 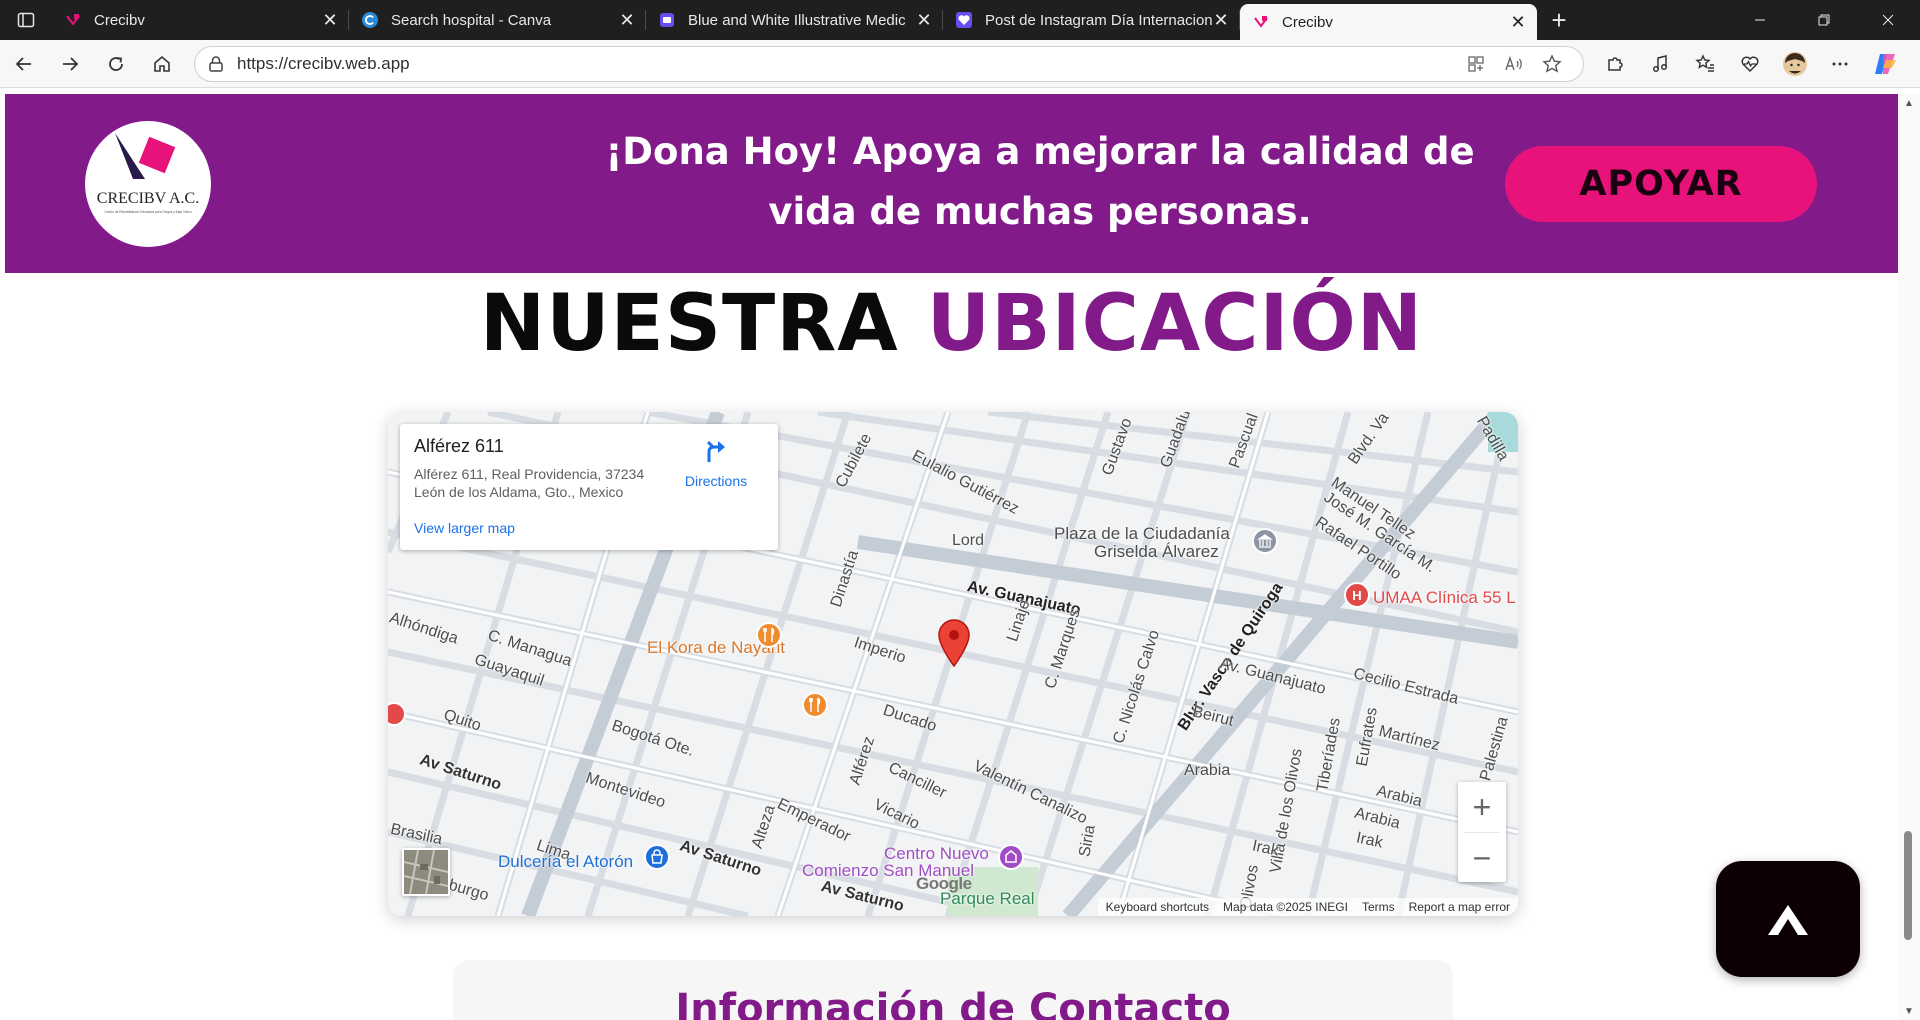 I want to click on tab-instagram-post: Post de Instagram Día Internacion ✕, so click(x=1091, y=20).